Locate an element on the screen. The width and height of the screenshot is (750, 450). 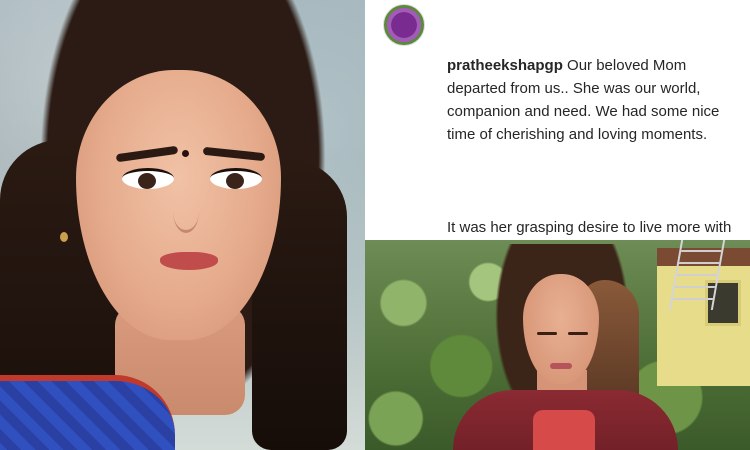
garden-photo-top is located at coordinates (564, 430).